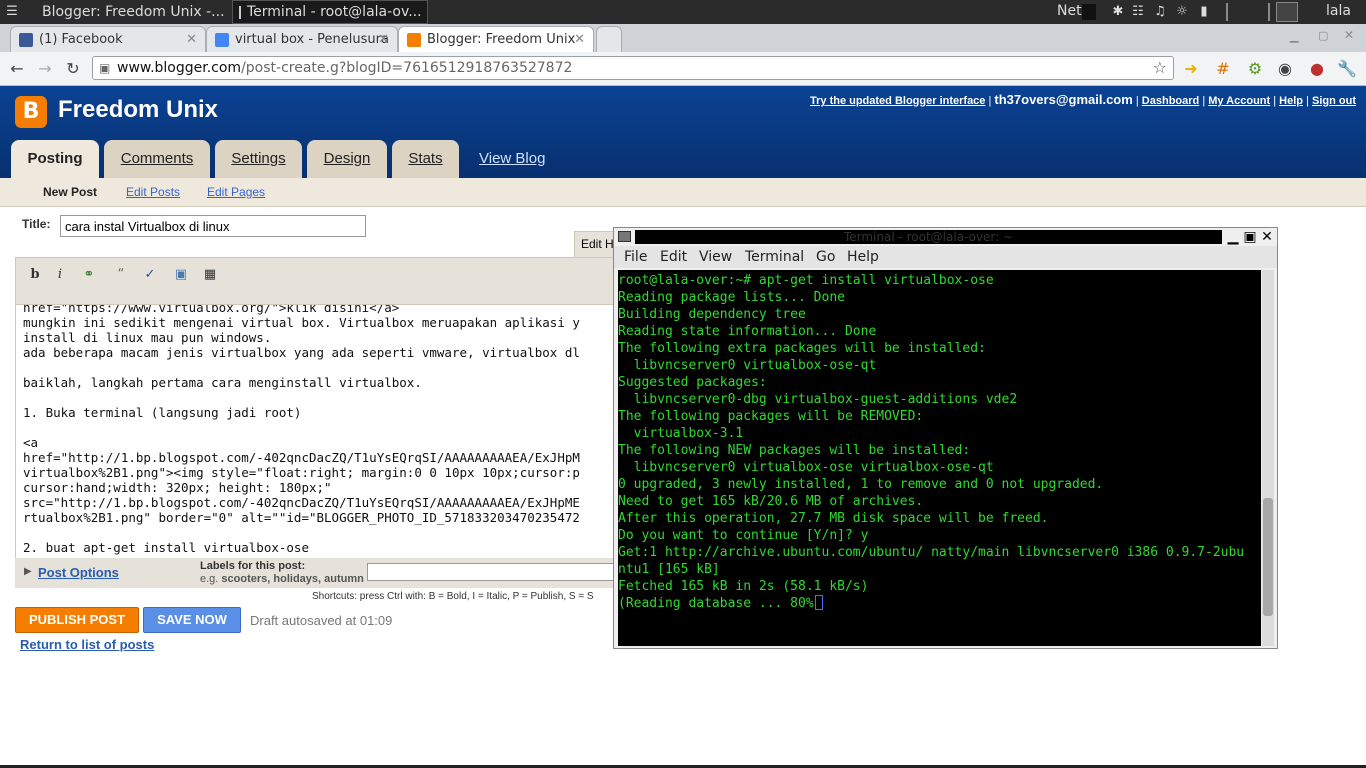 This screenshot has width=1366, height=768. What do you see at coordinates (70, 192) in the screenshot?
I see `subnav-new-post: New Post` at bounding box center [70, 192].